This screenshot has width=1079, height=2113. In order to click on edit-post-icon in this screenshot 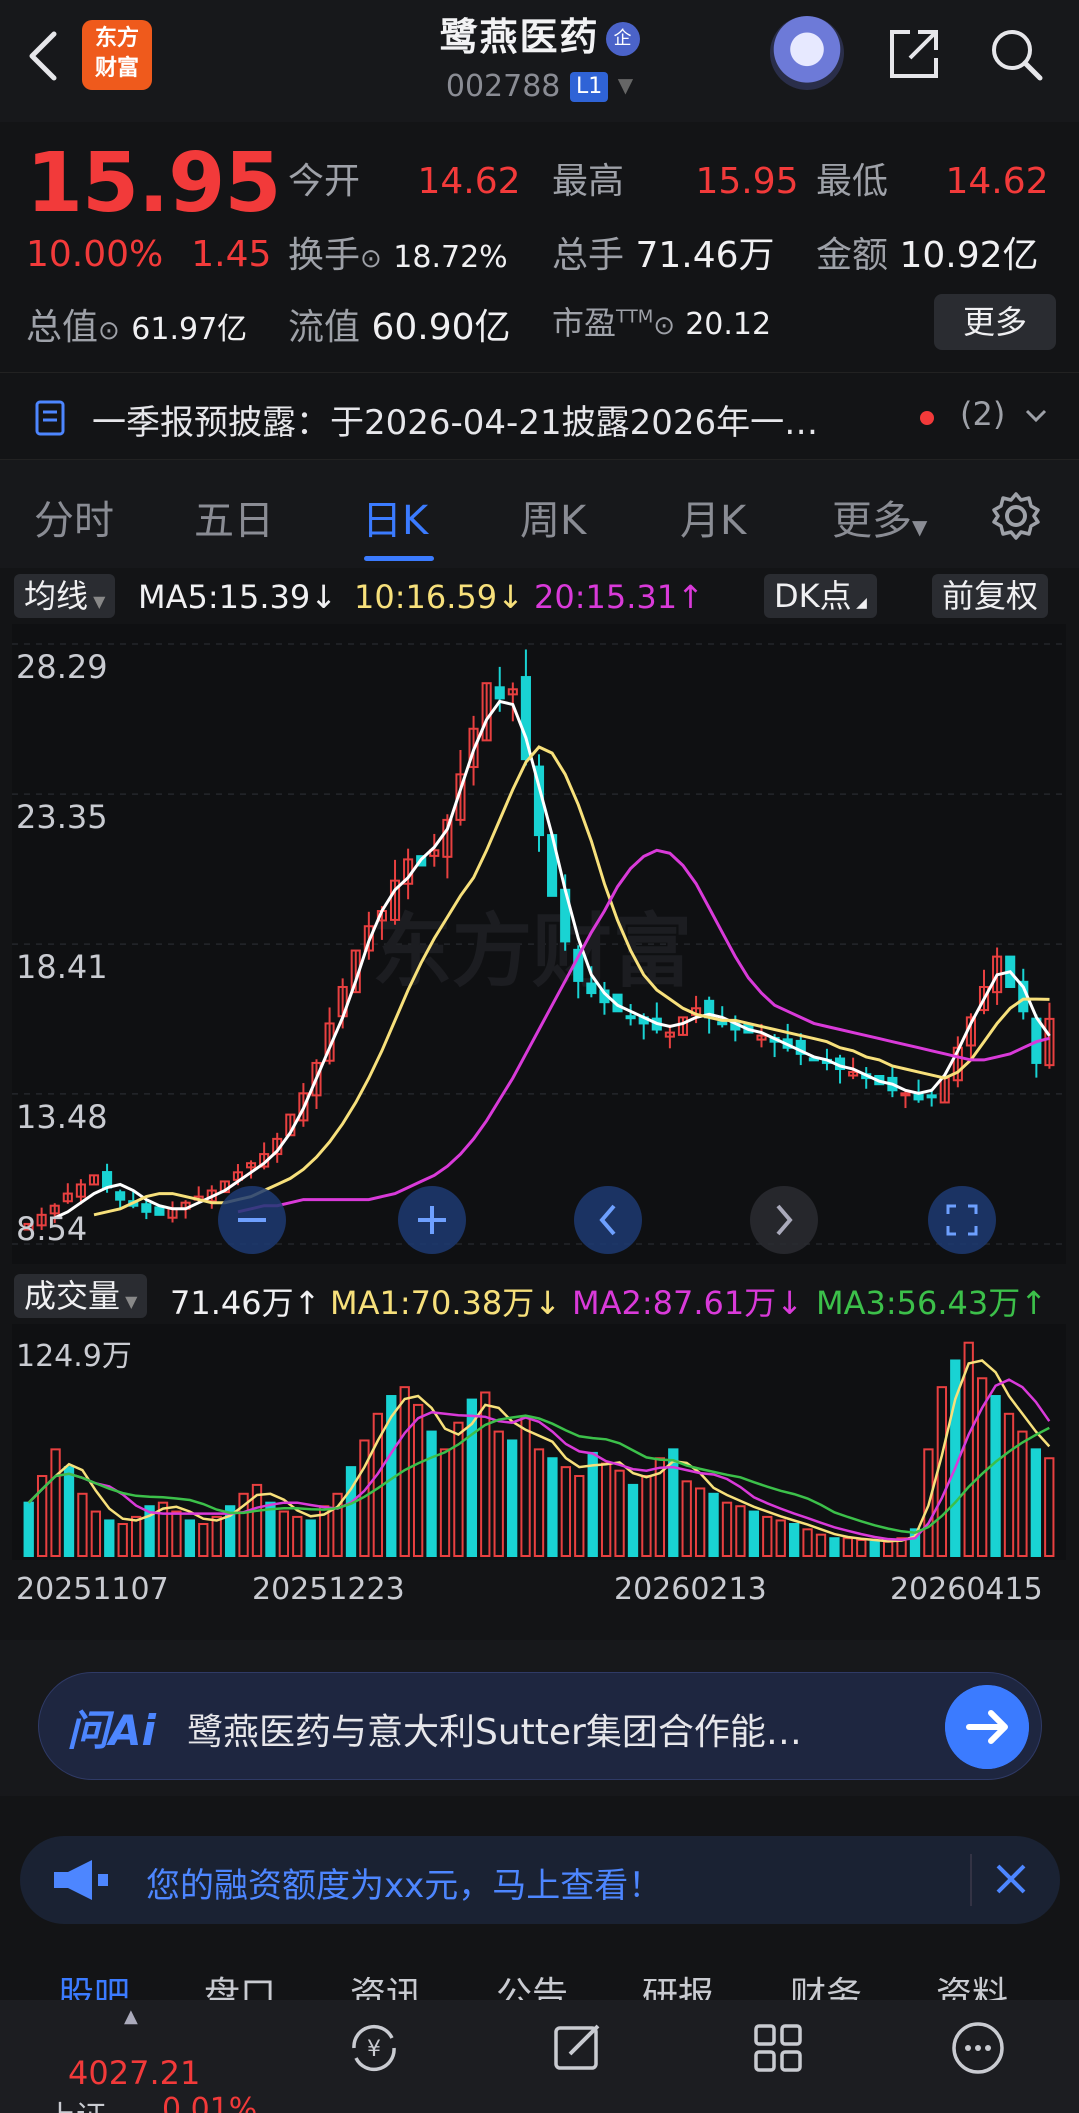, I will do `click(578, 2048)`.